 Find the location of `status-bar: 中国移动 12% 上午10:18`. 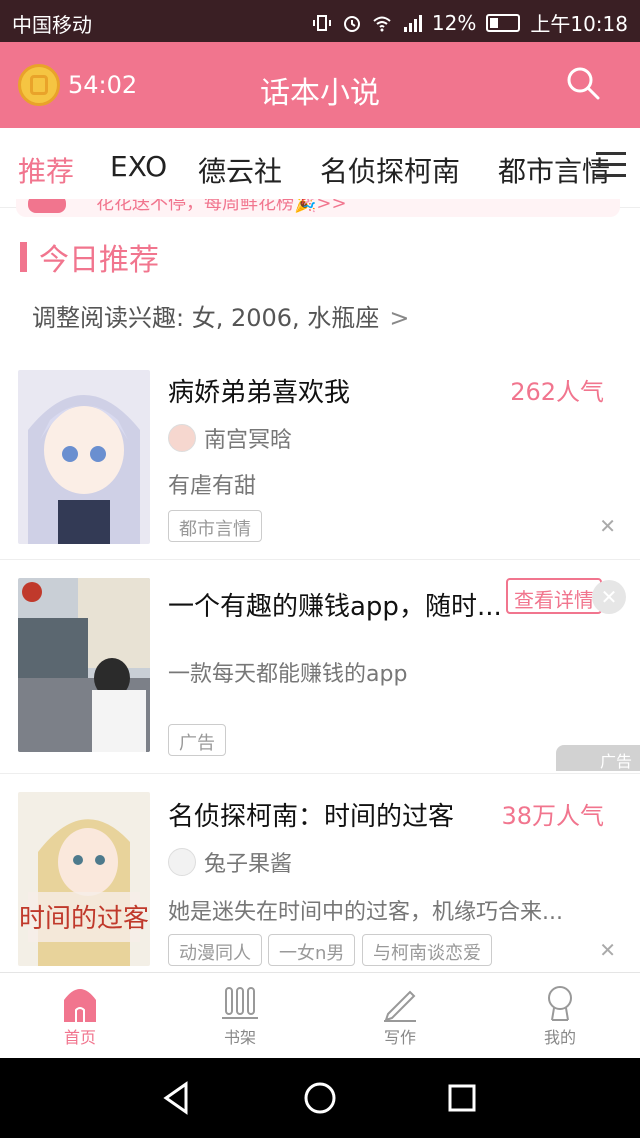

status-bar: 中国移动 12% 上午10:18 is located at coordinates (320, 21).